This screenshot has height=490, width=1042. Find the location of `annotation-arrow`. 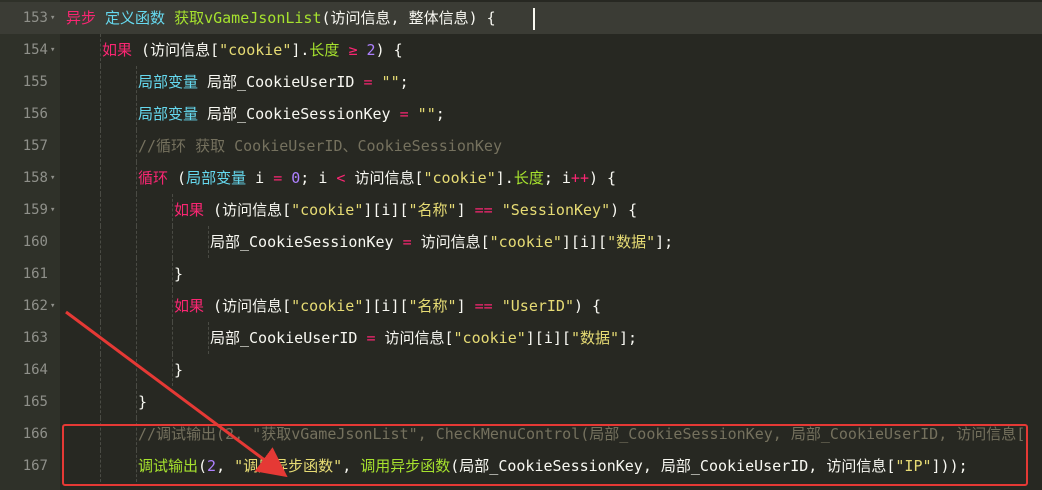

annotation-arrow is located at coordinates (176, 394).